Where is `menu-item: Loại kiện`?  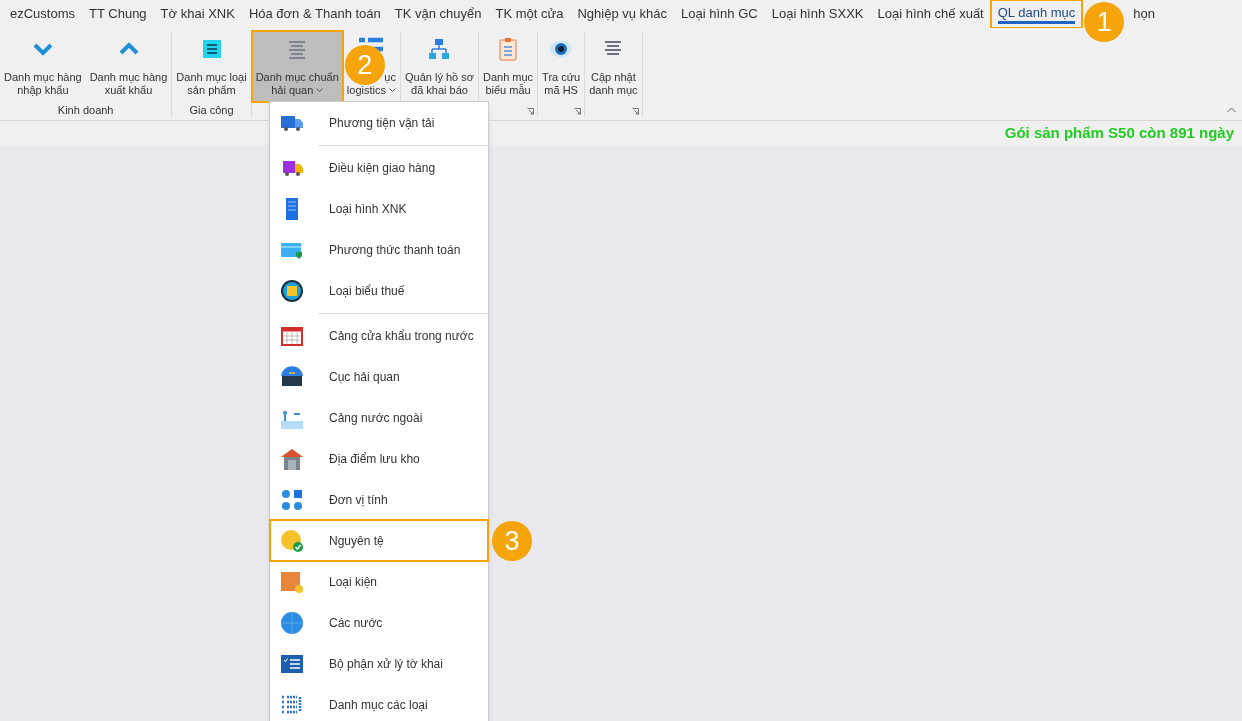 menu-item: Loại kiện is located at coordinates (379, 581).